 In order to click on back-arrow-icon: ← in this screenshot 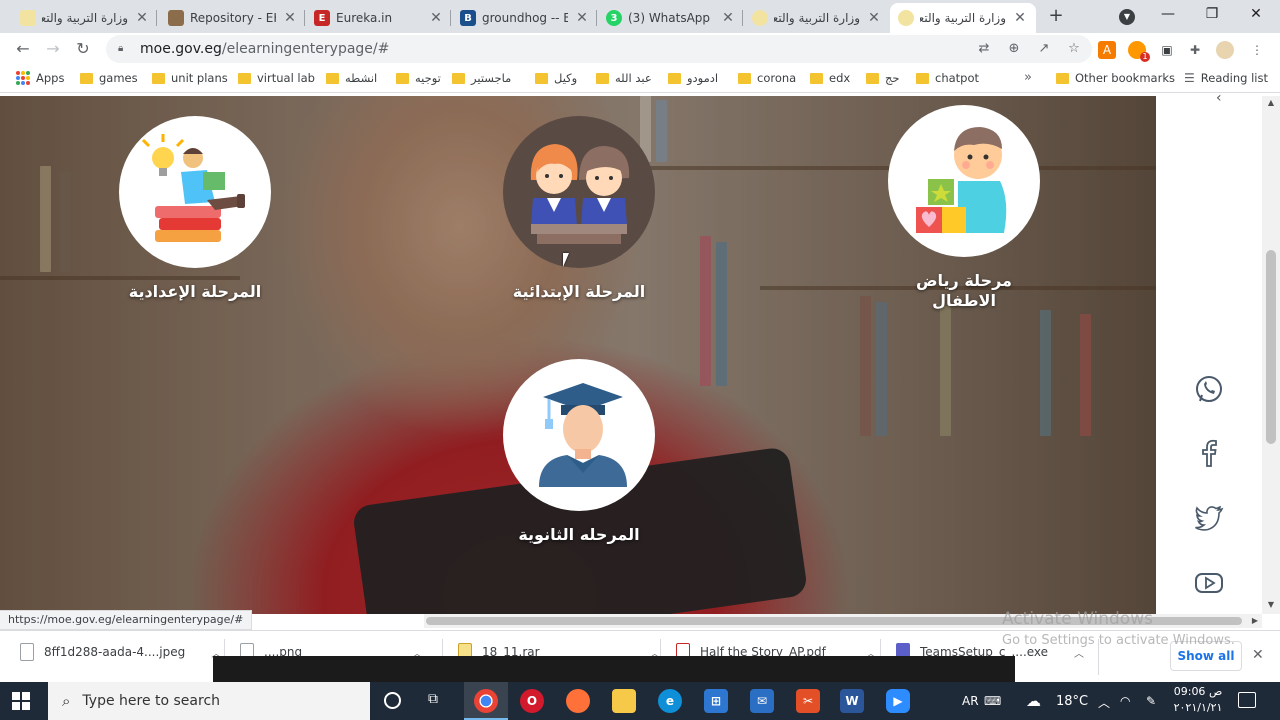, I will do `click(23, 49)`.